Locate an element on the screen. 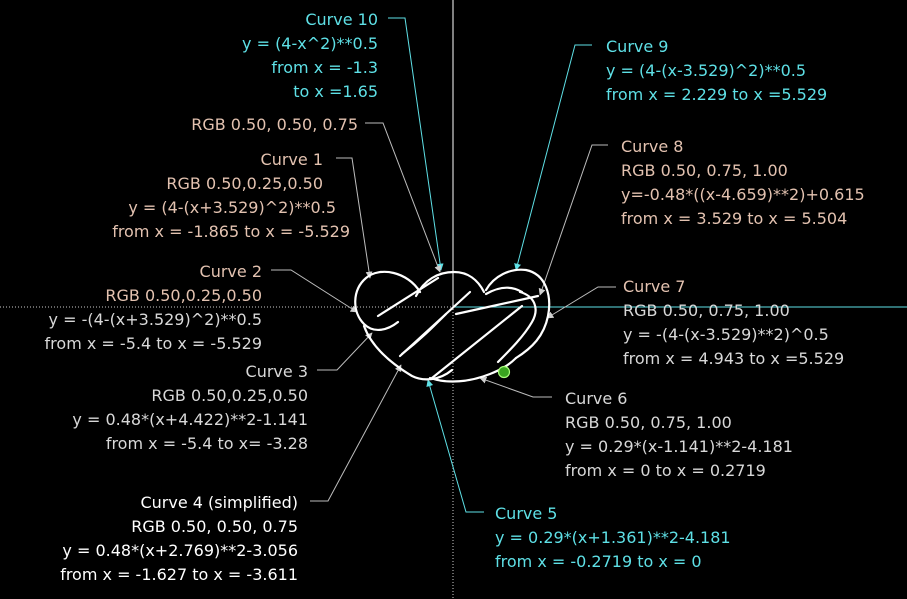 This screenshot has width=907, height=599. curve2-title: Curve 2 is located at coordinates (231, 271).